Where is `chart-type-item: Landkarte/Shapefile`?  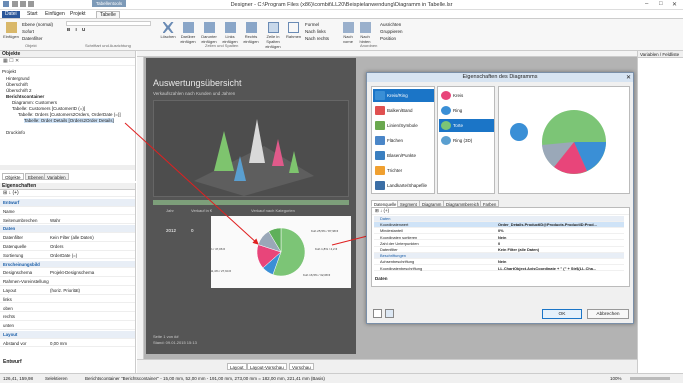 chart-type-item: Landkarte/Shapefile is located at coordinates (403, 185).